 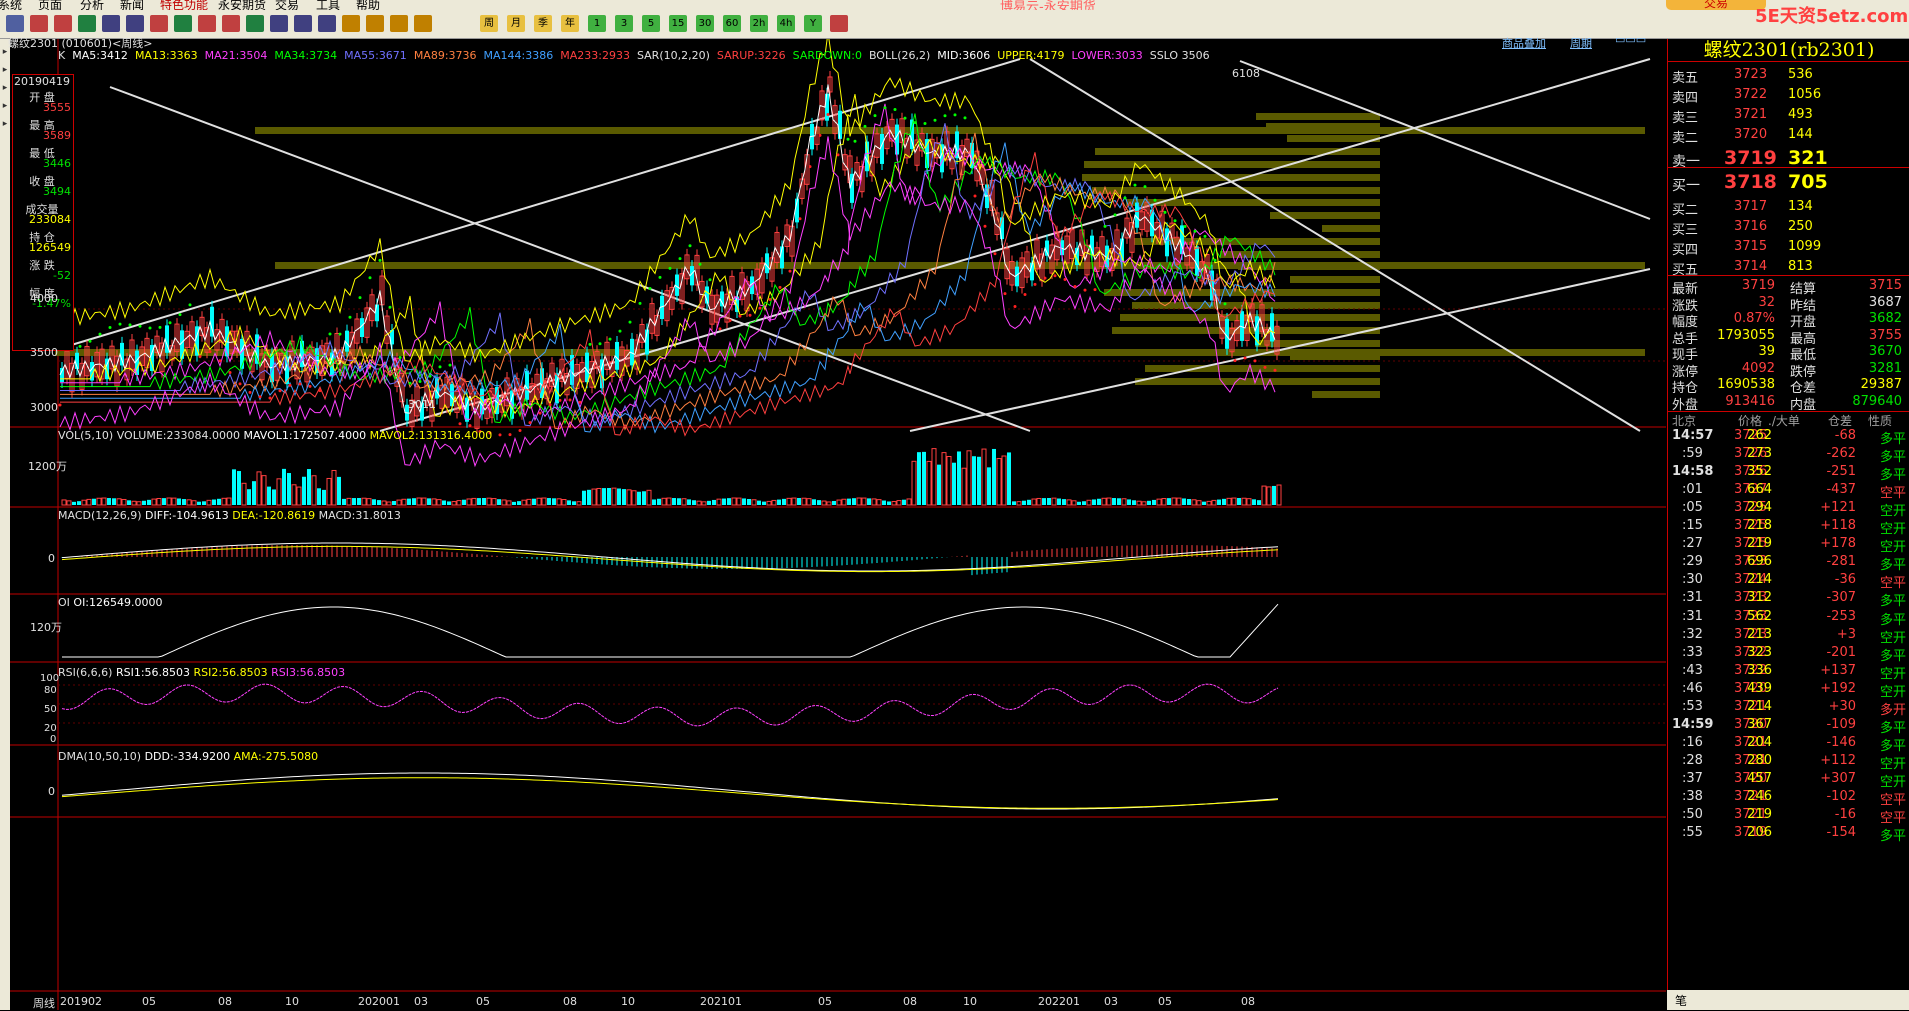 What do you see at coordinates (597, 23) in the screenshot?
I see `toolbar-period-button-4: 1` at bounding box center [597, 23].